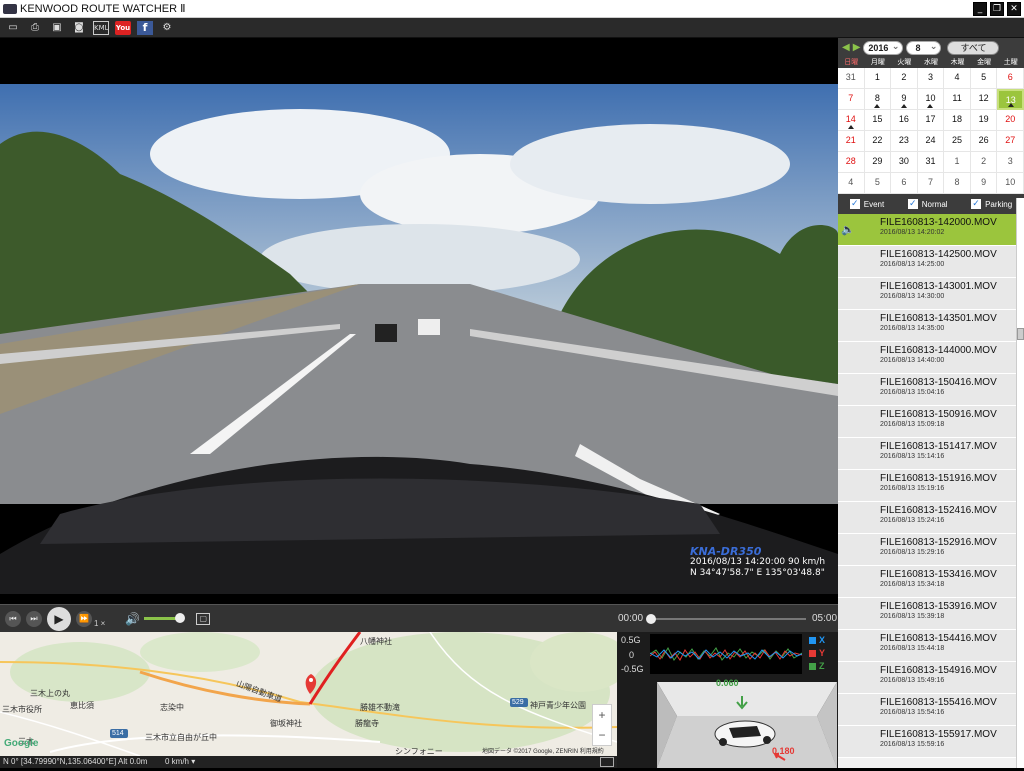  Describe the element at coordinates (57, 28) in the screenshot. I see `save-icon: ▣` at that location.